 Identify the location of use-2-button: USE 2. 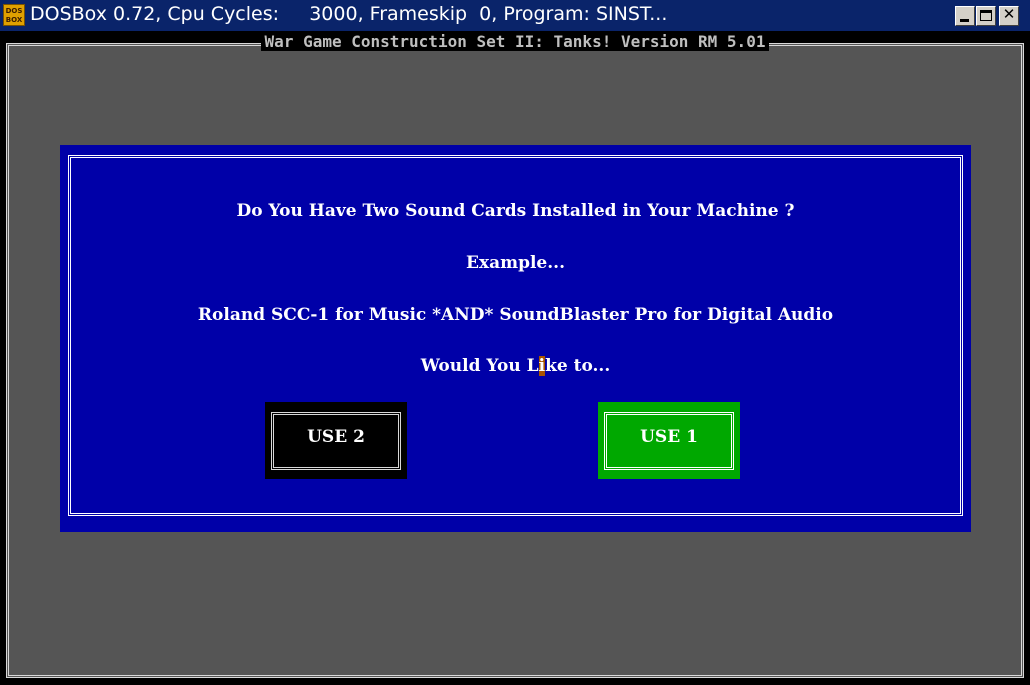
(336, 440).